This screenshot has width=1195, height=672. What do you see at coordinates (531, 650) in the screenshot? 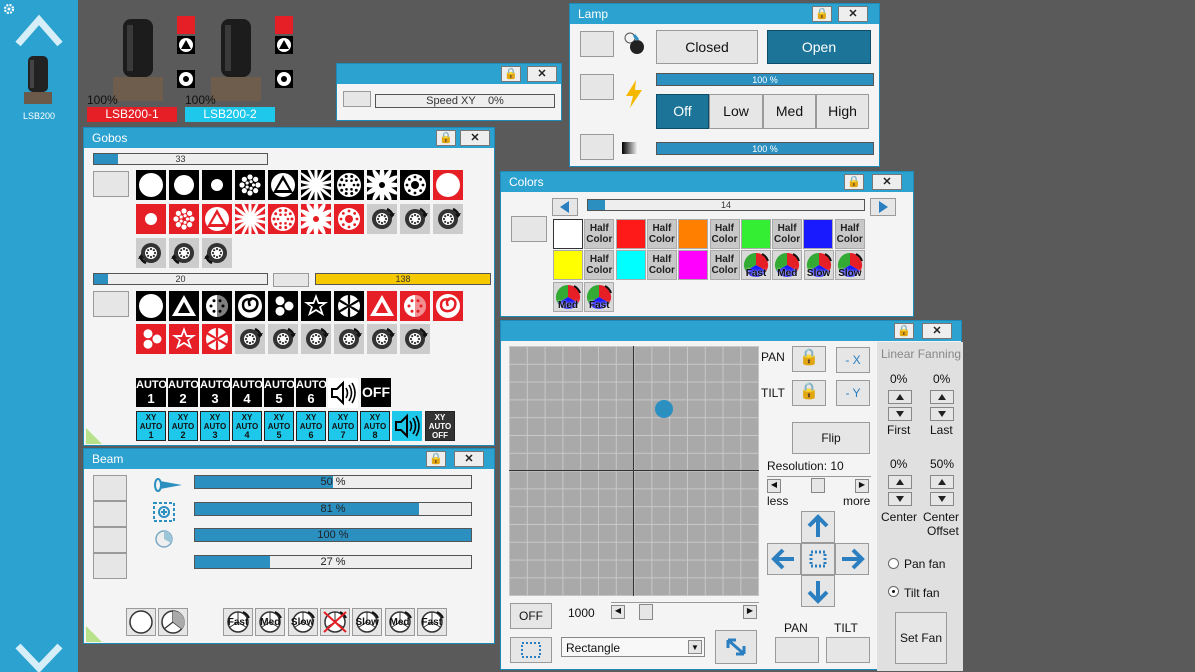
I see `shape-select-icon` at bounding box center [531, 650].